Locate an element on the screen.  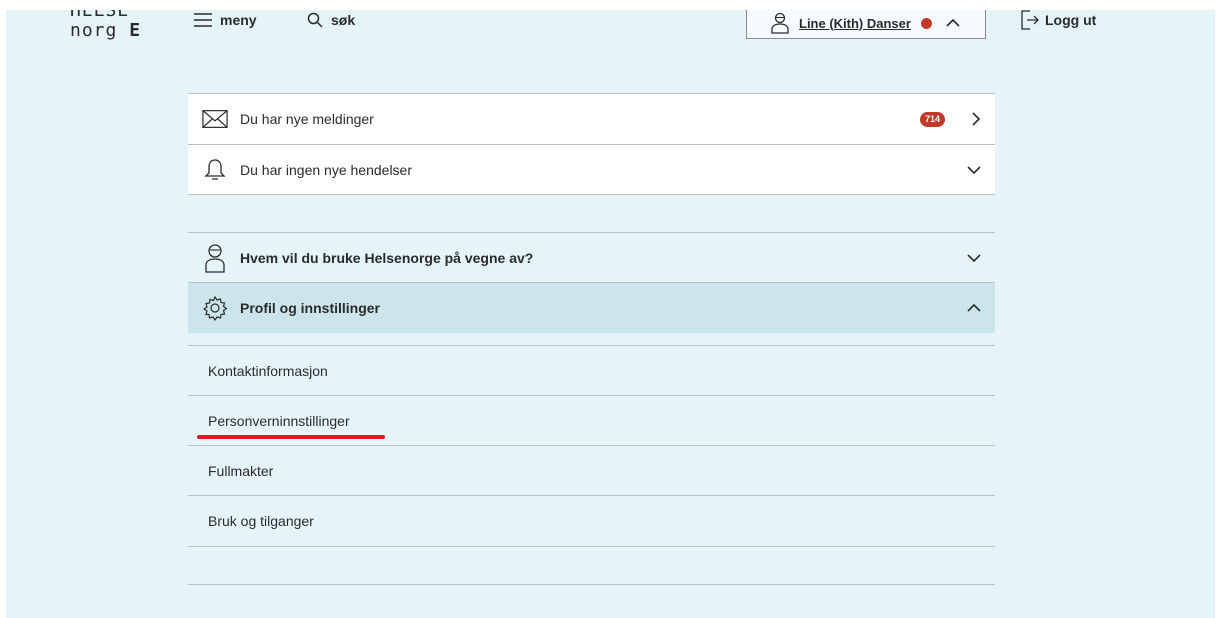
messages-row: Du har nye meldinger 714 is located at coordinates (591, 119).